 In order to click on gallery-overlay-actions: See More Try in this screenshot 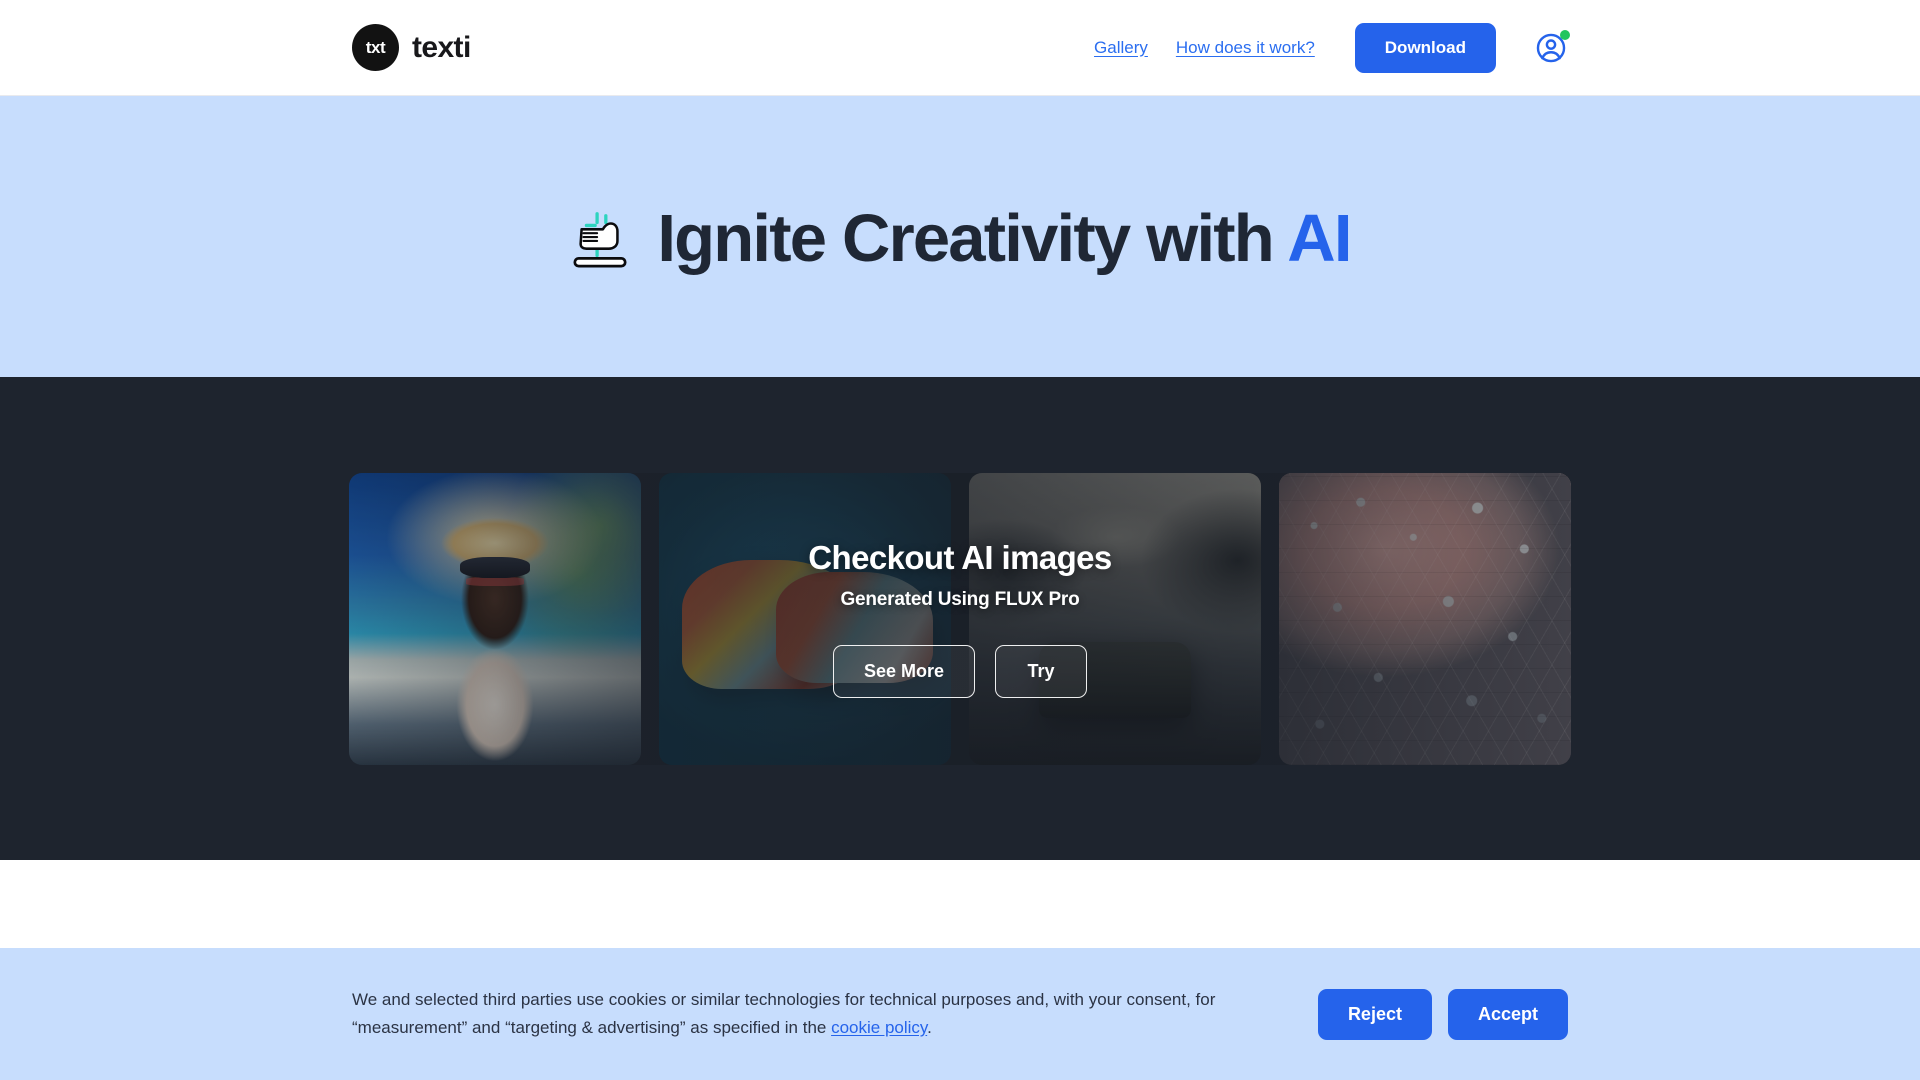, I will do `click(960, 671)`.